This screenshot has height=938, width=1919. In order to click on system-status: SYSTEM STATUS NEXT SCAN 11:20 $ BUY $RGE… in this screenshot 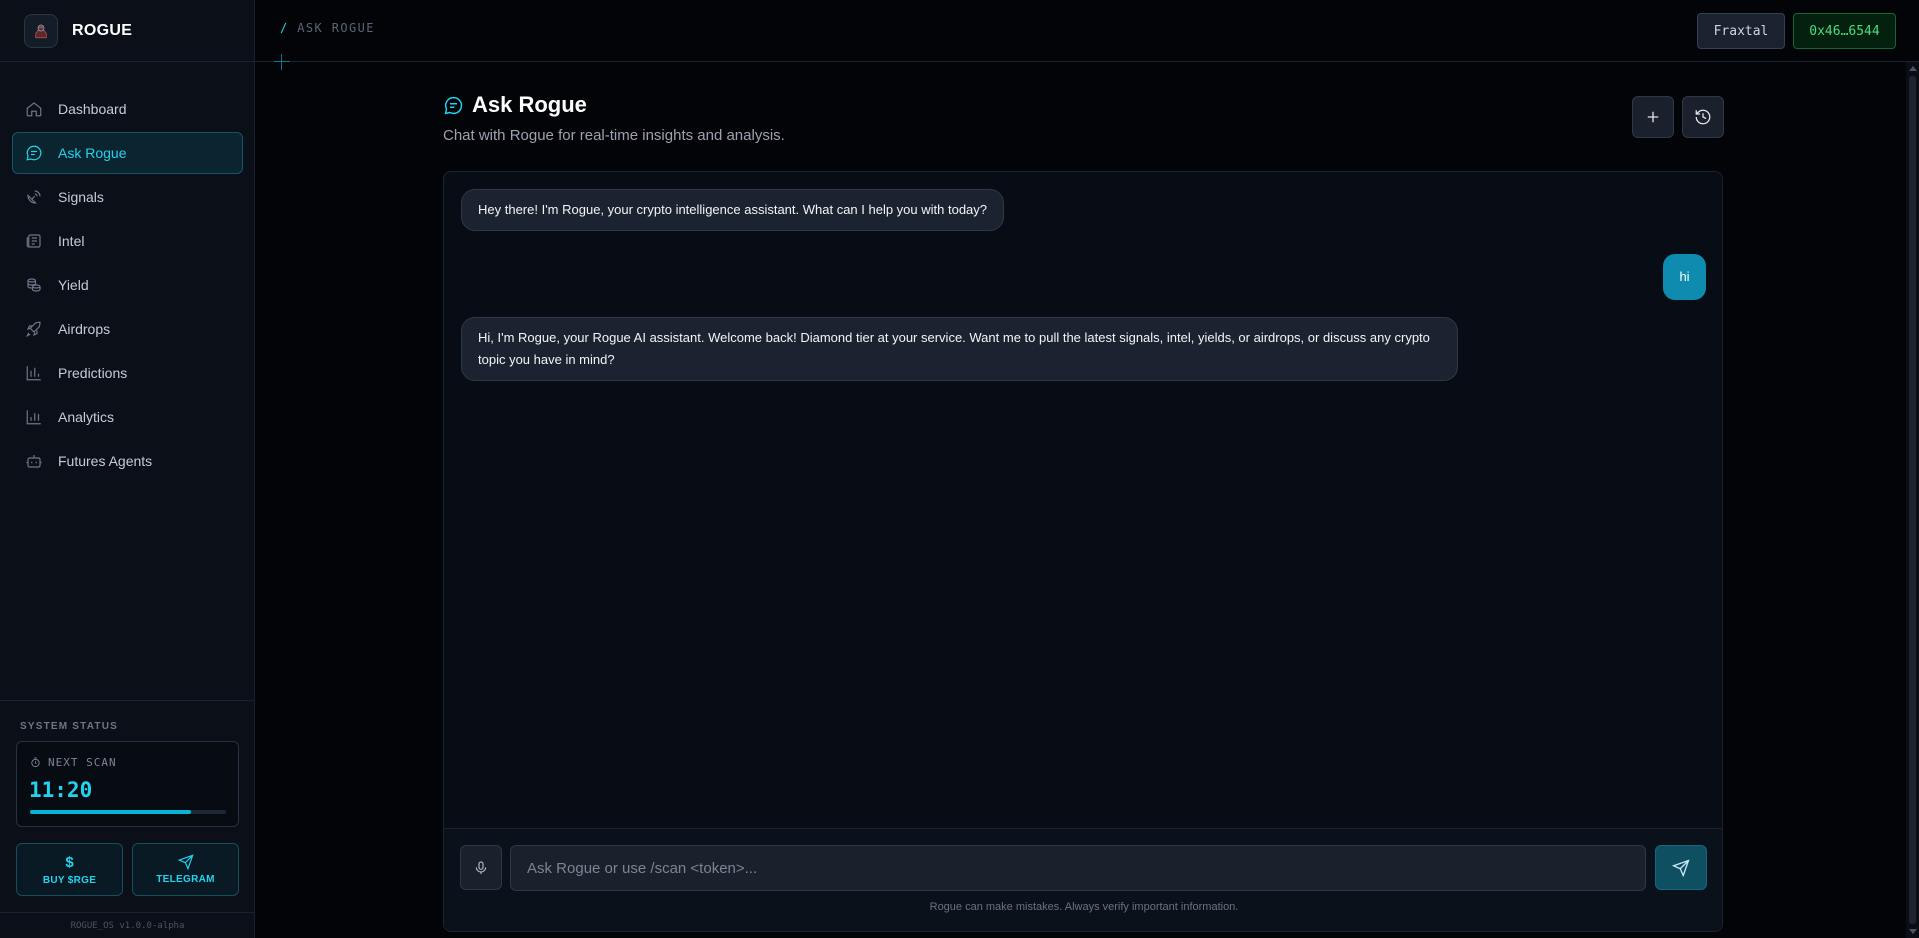, I will do `click(127, 798)`.